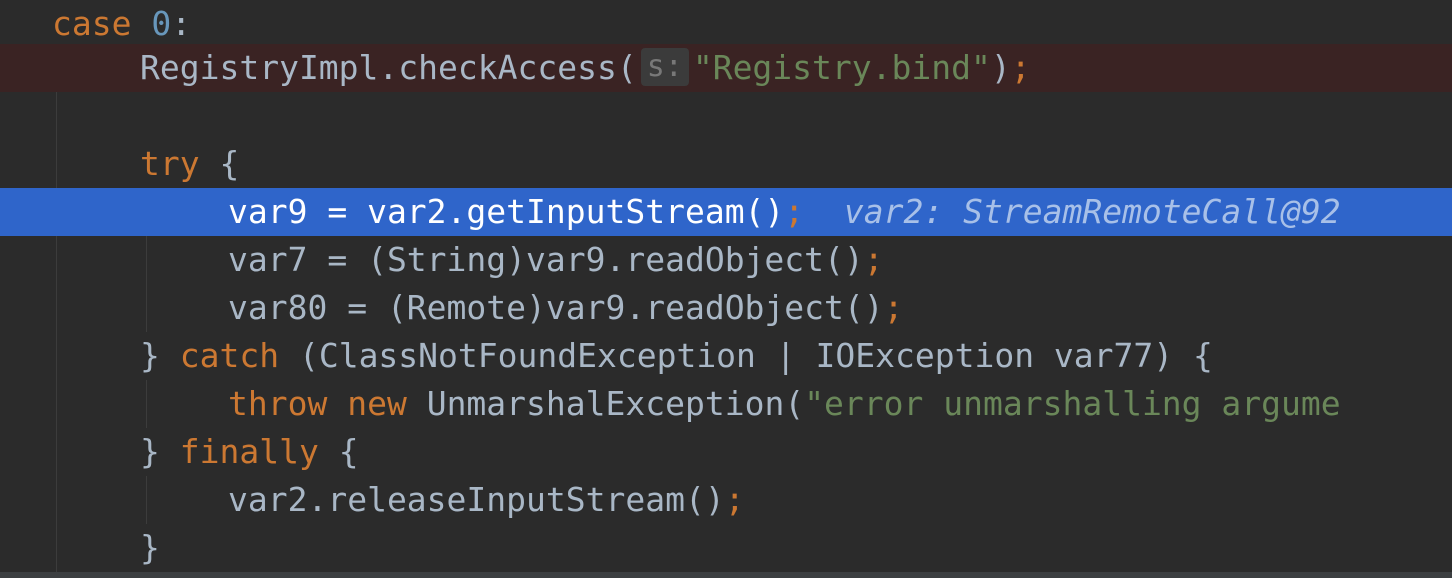 This screenshot has width=1452, height=578. What do you see at coordinates (726, 548) in the screenshot?
I see `code-line: }` at bounding box center [726, 548].